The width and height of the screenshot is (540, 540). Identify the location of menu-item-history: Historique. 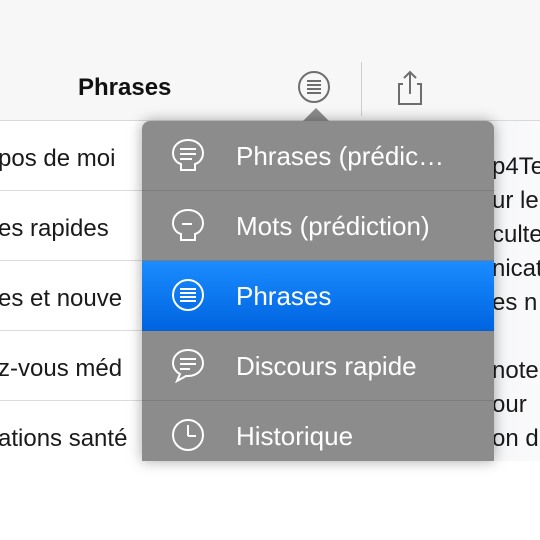
(318, 431).